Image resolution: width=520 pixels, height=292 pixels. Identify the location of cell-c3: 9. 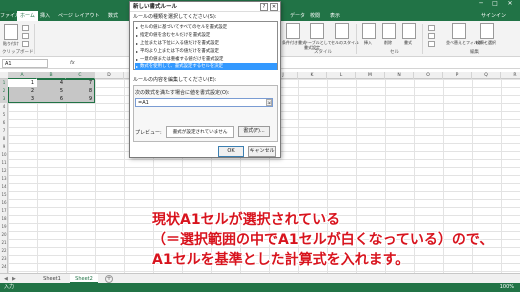
(80, 99).